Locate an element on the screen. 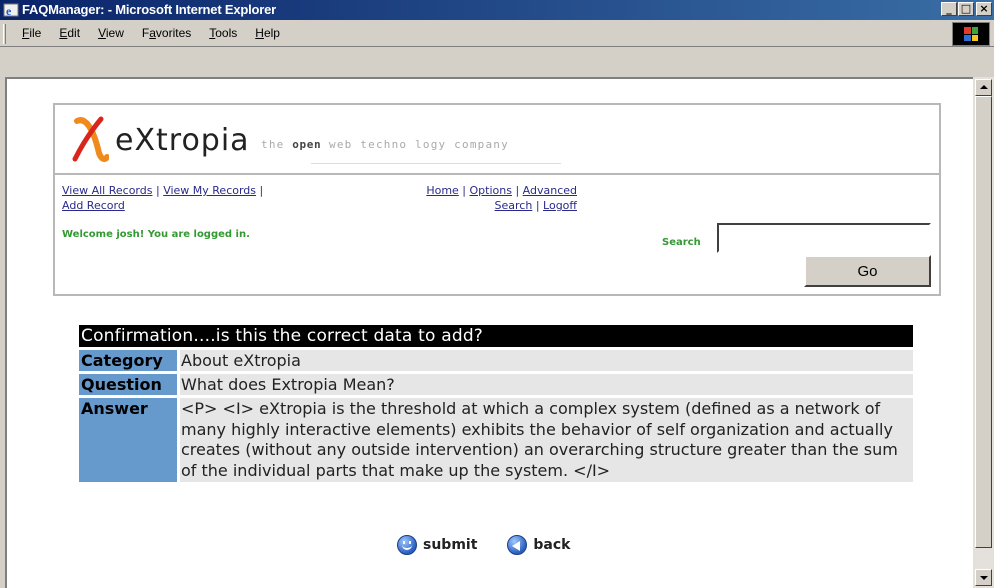  back-arrow-icon is located at coordinates (517, 545).